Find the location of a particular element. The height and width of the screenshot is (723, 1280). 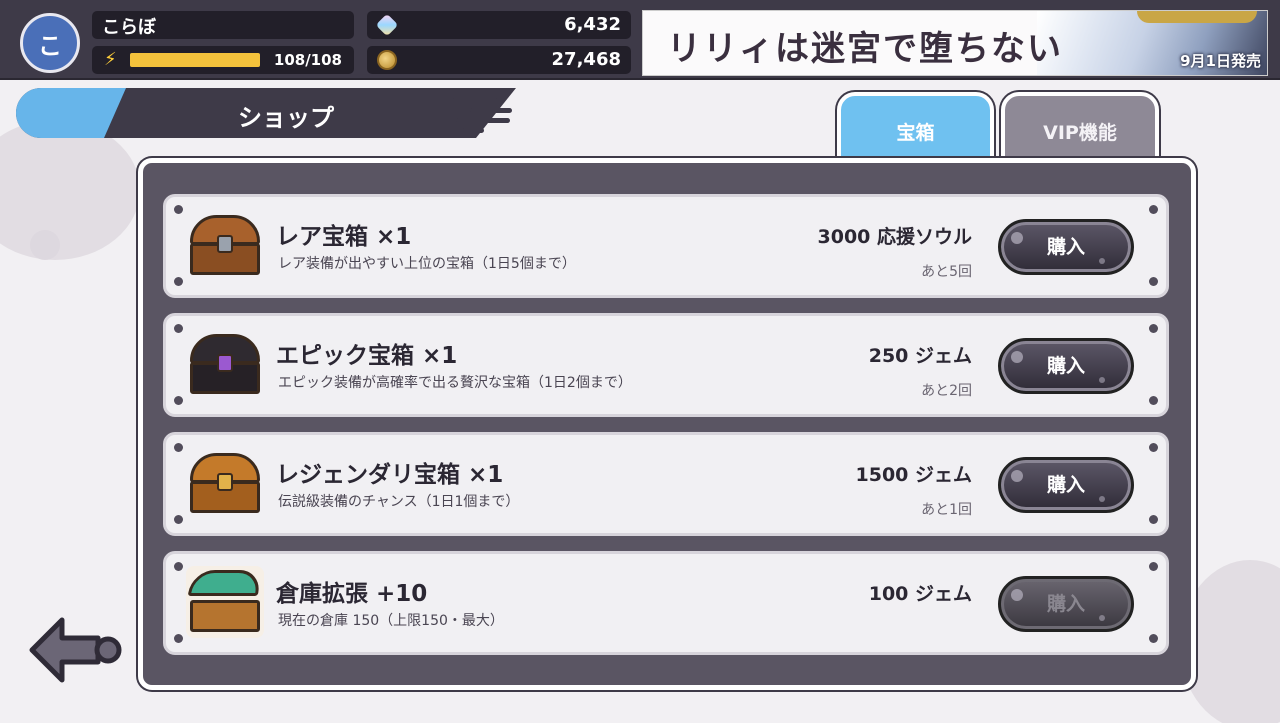

gem-icon is located at coordinates (387, 25).